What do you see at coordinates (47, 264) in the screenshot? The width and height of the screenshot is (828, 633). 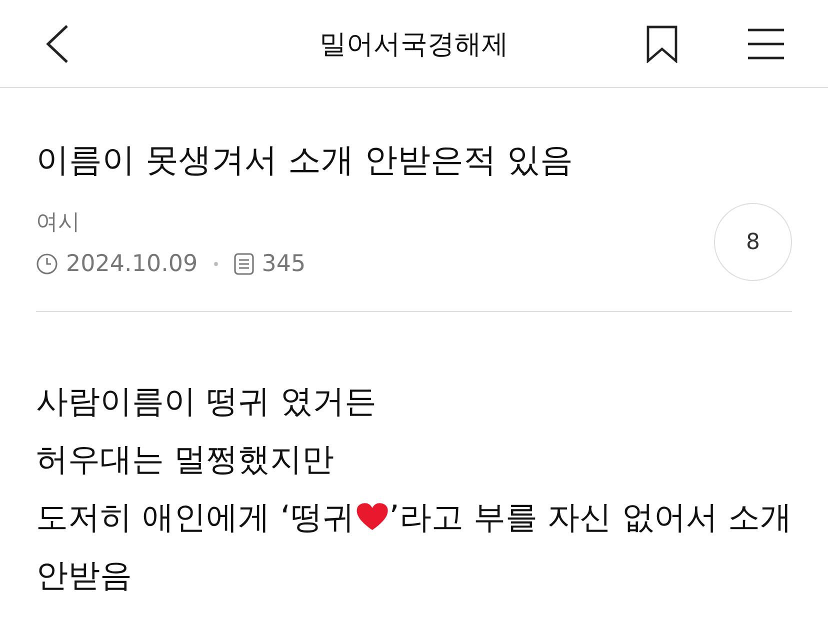 I see `clock-icon` at bounding box center [47, 264].